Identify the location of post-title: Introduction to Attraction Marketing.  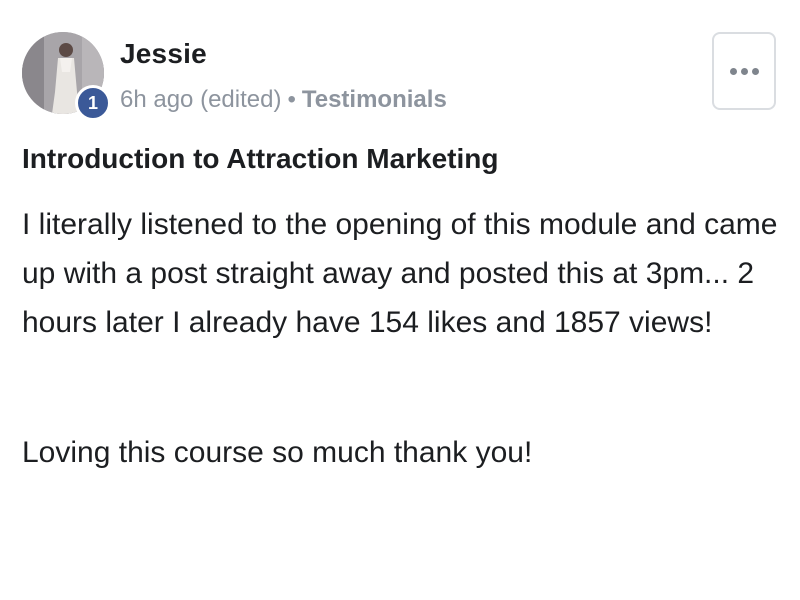
(260, 158).